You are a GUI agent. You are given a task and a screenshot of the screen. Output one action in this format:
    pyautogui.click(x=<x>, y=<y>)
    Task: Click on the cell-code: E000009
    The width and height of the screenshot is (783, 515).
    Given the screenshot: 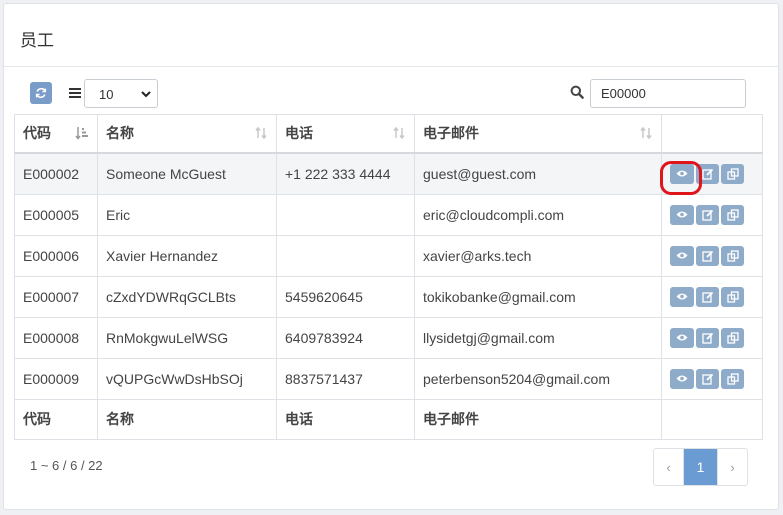 What is the action you would take?
    pyautogui.click(x=56, y=378)
    